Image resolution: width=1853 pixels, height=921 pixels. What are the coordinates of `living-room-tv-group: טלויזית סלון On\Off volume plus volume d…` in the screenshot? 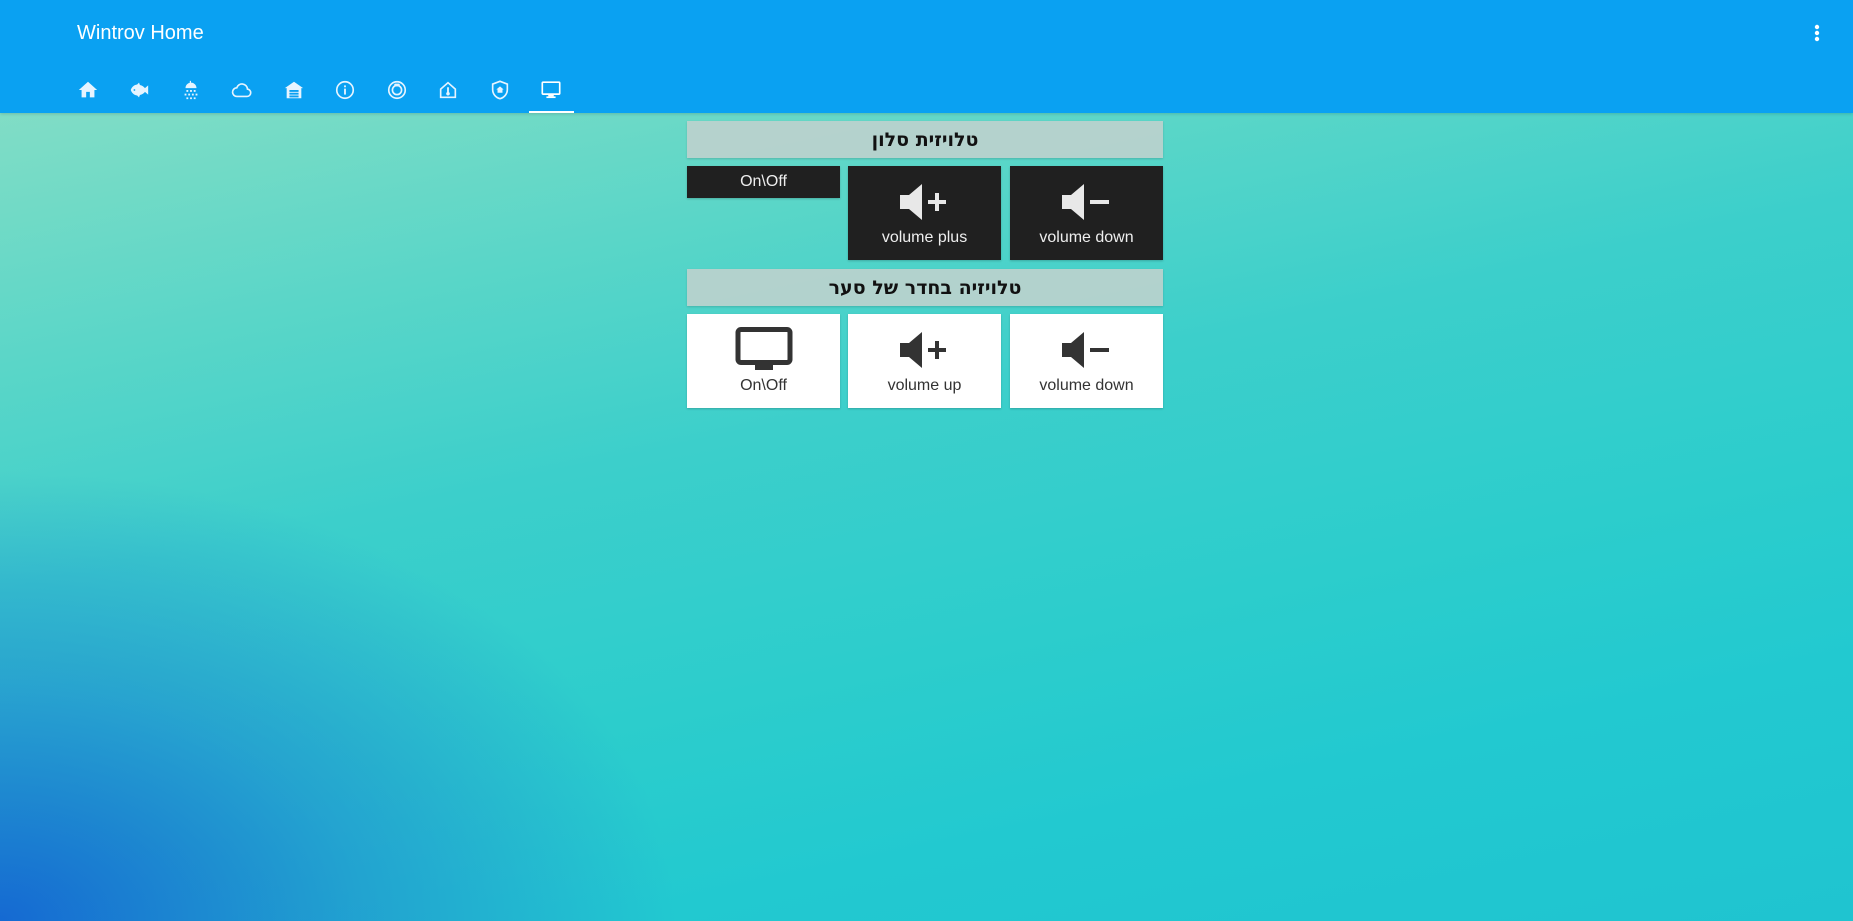 It's located at (925, 191).